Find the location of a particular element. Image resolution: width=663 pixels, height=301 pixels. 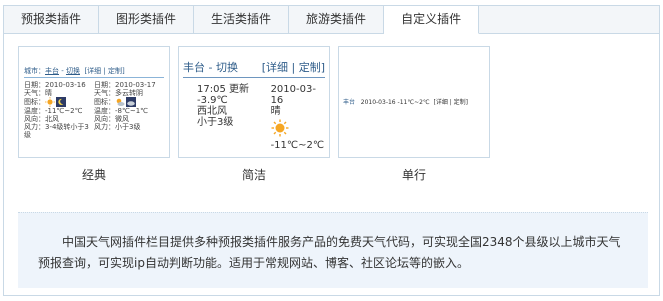

weather: 天气：多云转阴 is located at coordinates (118, 93).